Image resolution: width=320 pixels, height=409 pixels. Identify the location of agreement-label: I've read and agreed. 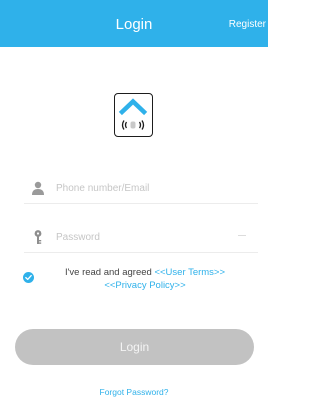
(109, 272).